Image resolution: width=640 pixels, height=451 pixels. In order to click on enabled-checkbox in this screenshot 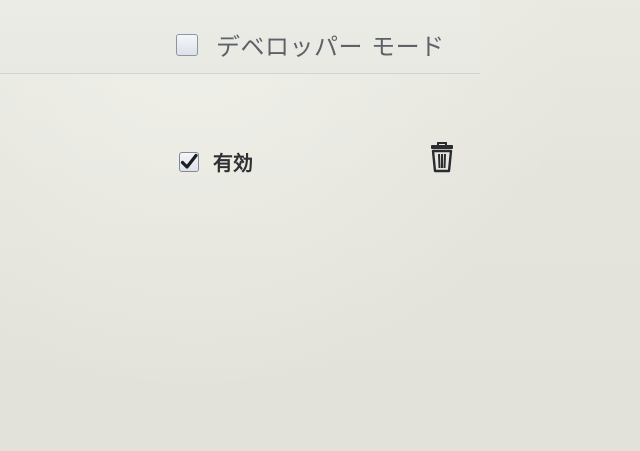, I will do `click(189, 161)`.